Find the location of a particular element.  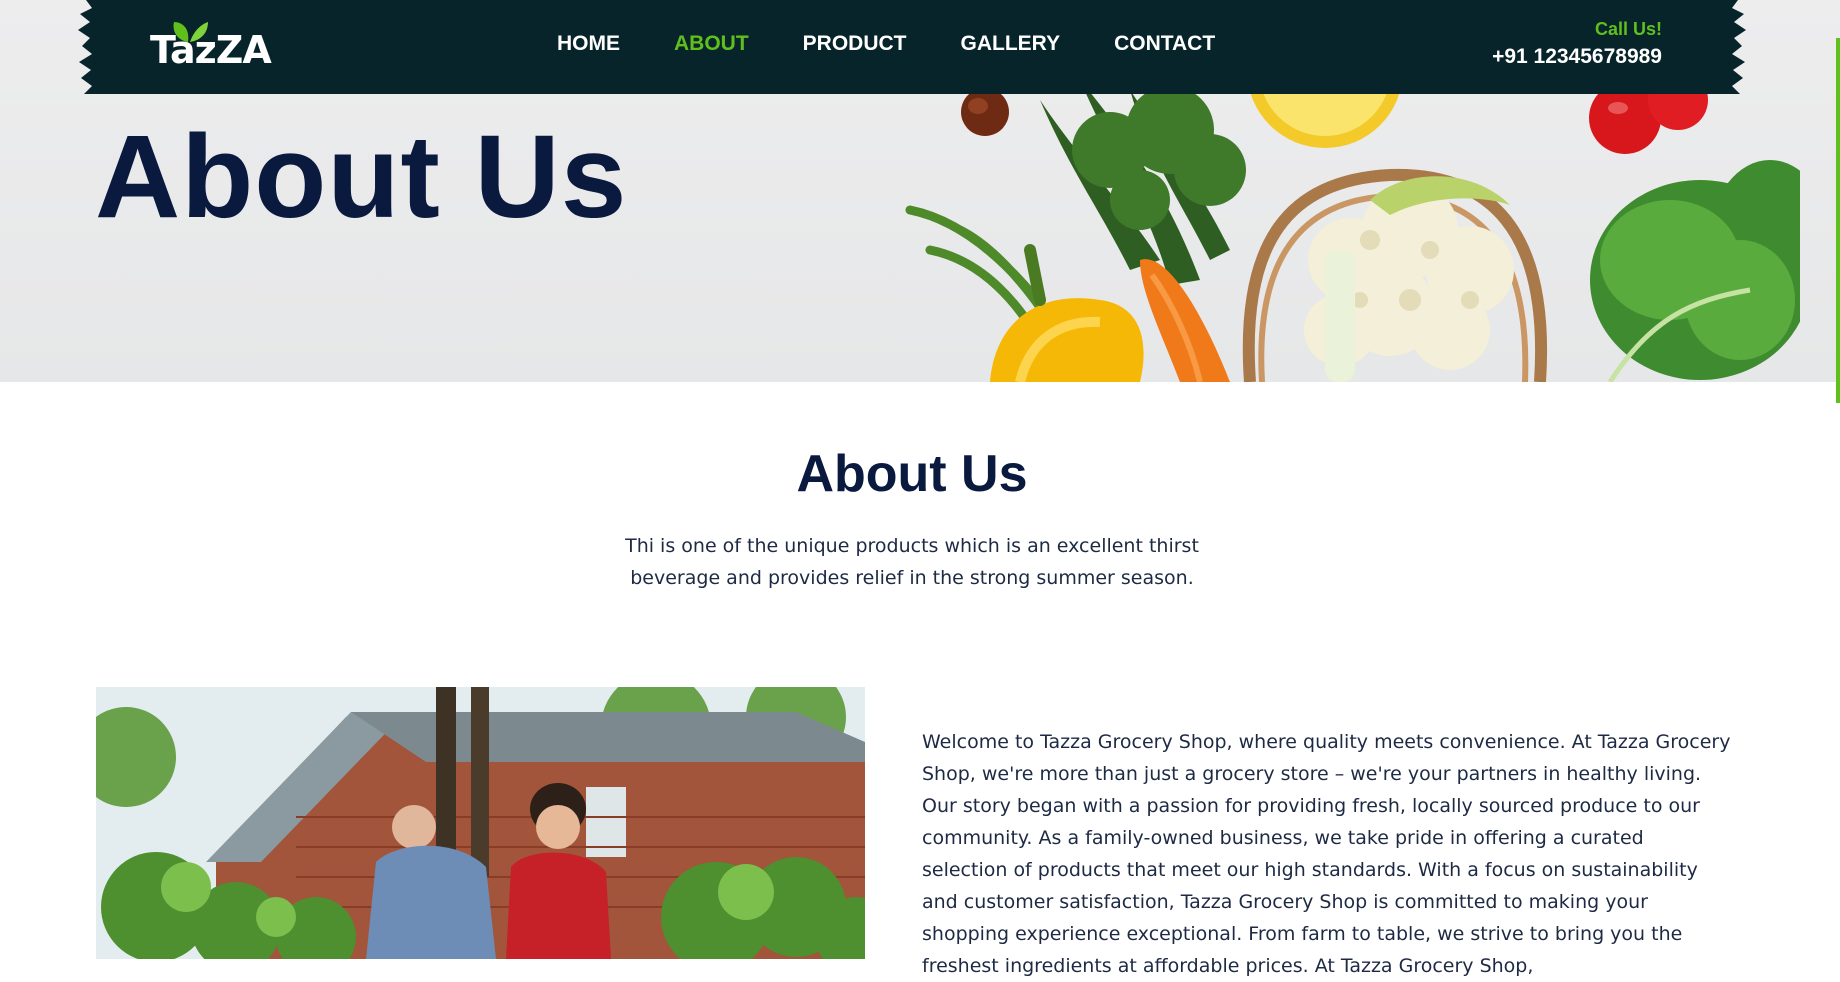

nav-item-about: ABOUT is located at coordinates (711, 44).